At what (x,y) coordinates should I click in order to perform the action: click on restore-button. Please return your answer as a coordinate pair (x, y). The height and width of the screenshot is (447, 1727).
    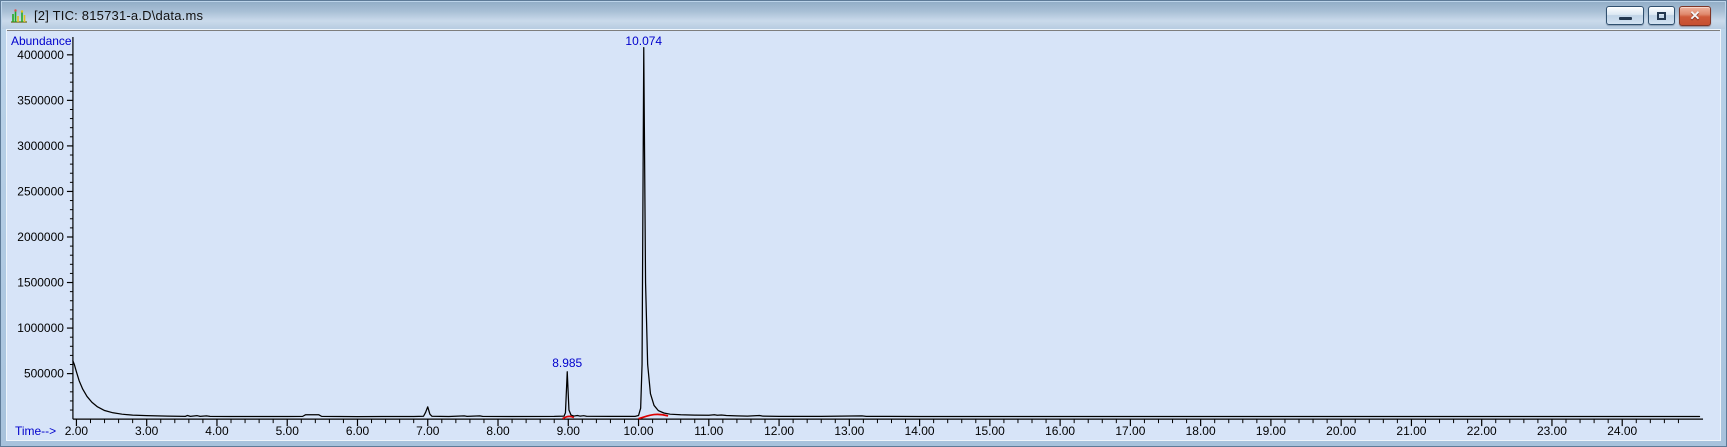
    Looking at the image, I should click on (1661, 15).